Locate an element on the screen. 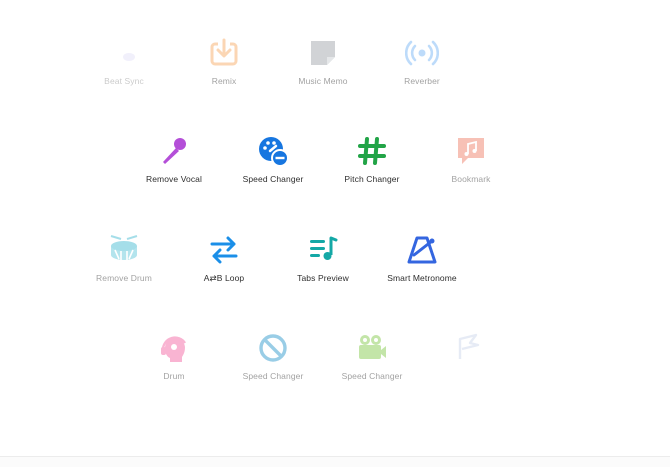 The width and height of the screenshot is (670, 467). tool-label: Bookmark is located at coordinates (471, 179).